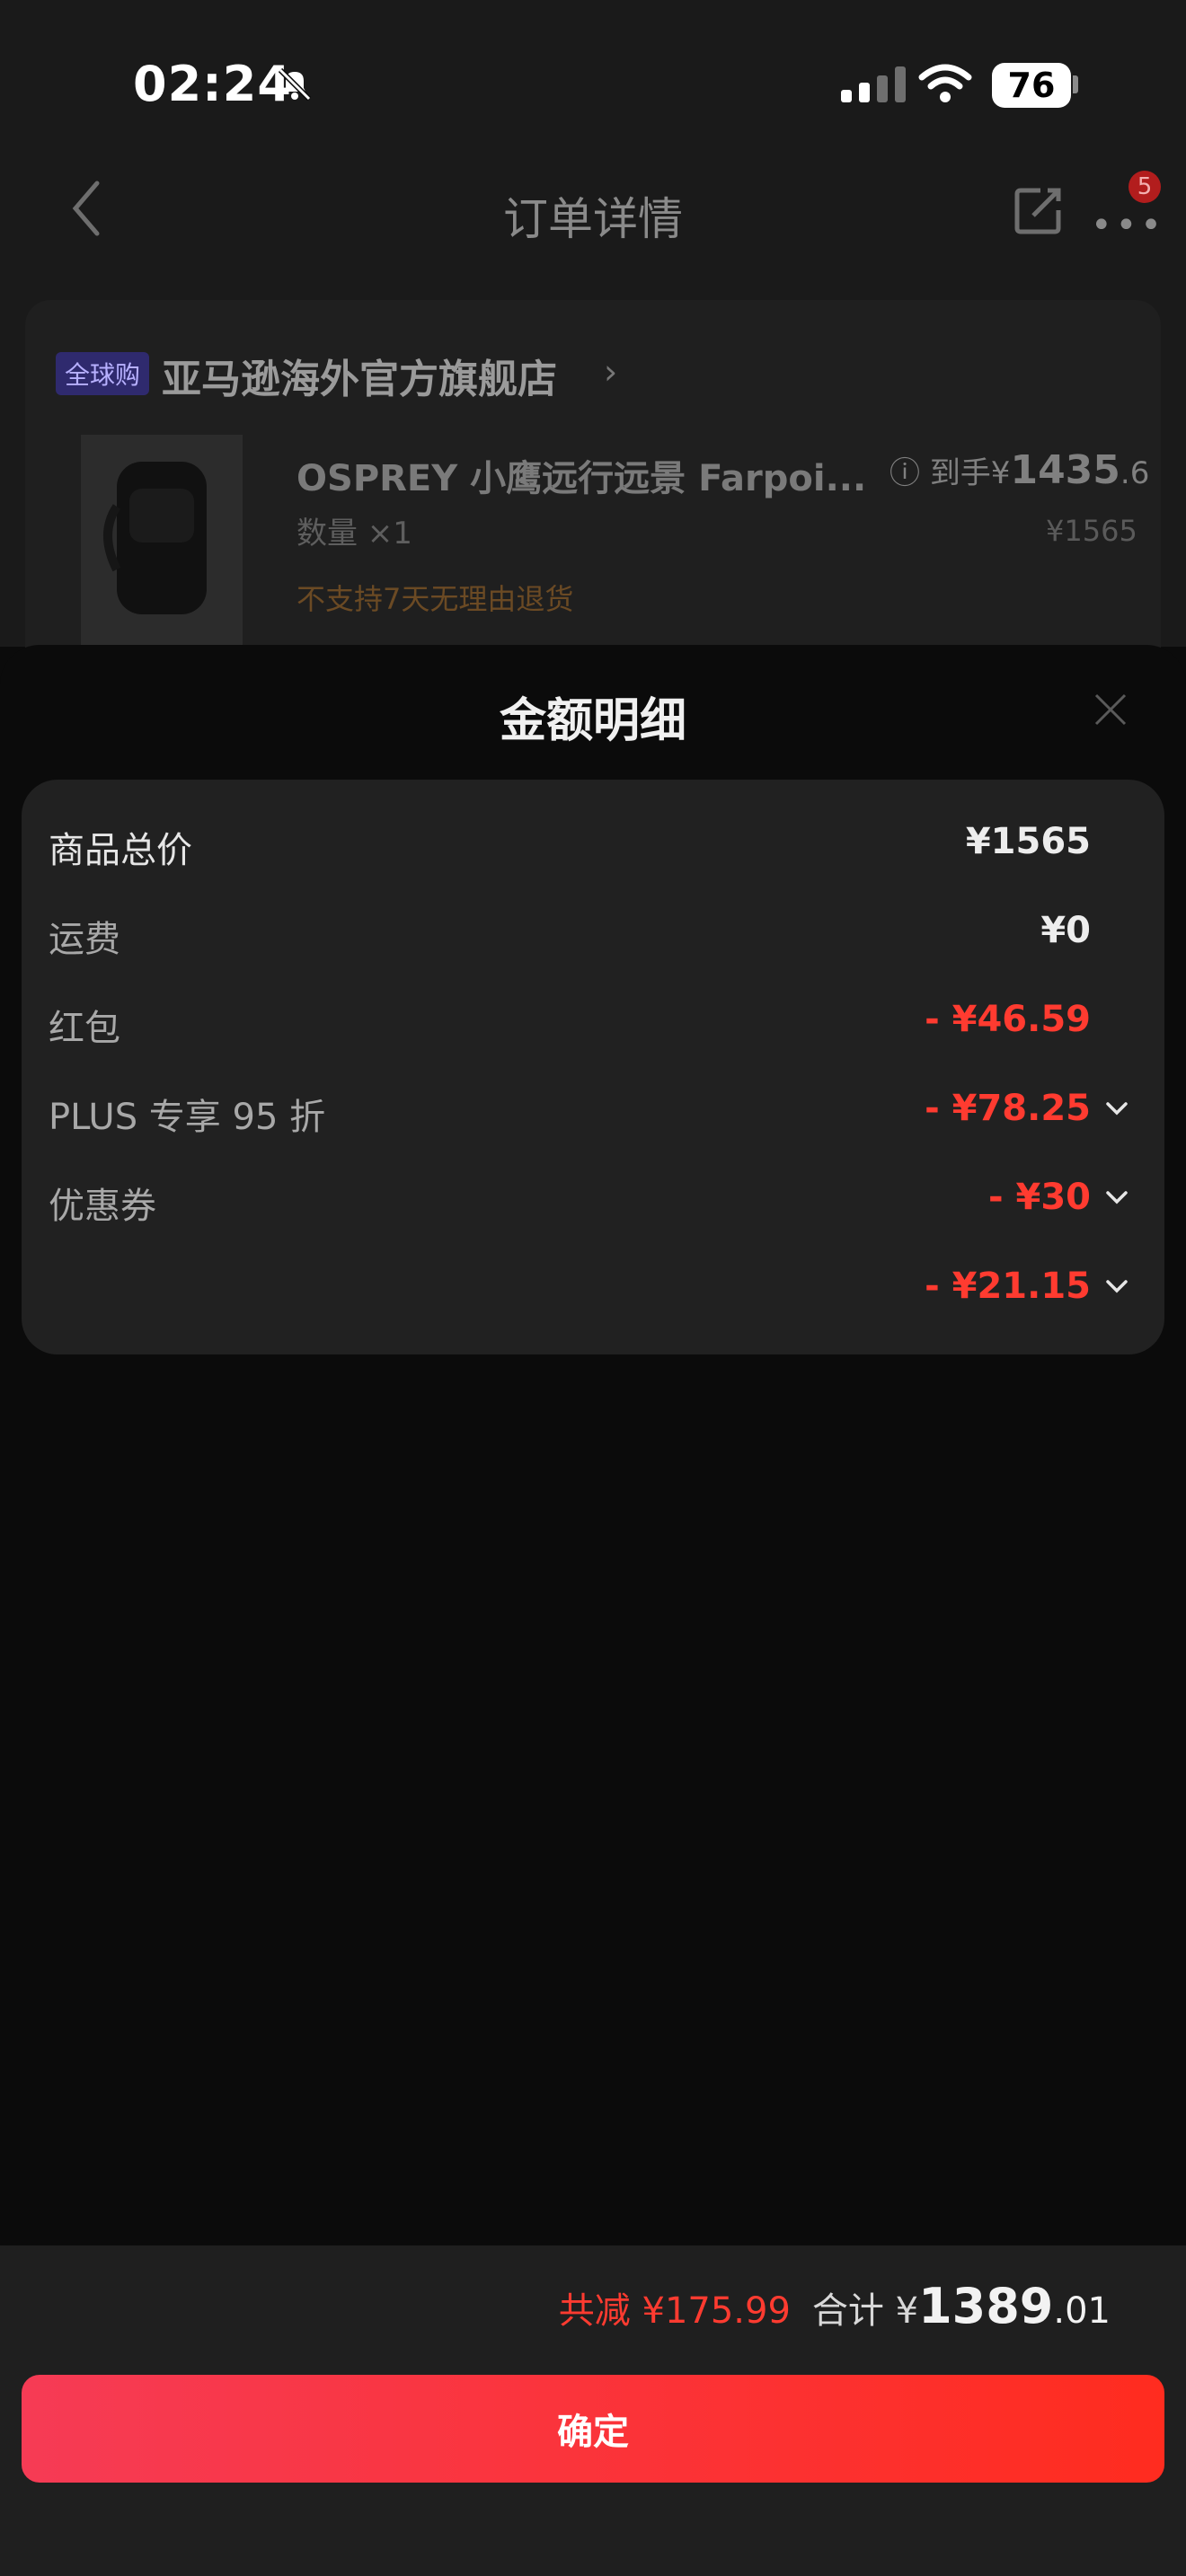 Image resolution: width=1186 pixels, height=2576 pixels. What do you see at coordinates (986, 2306) in the screenshot?
I see `total-int: 1389` at bounding box center [986, 2306].